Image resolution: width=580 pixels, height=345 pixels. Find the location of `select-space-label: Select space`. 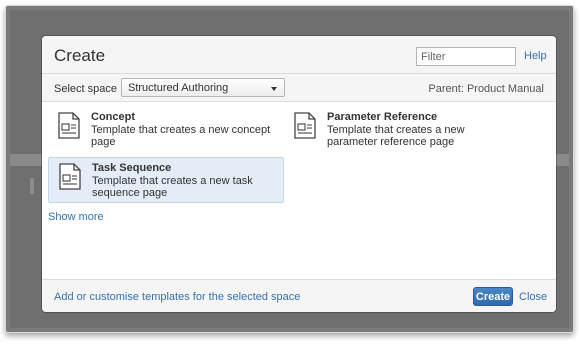

select-space-label: Select space is located at coordinates (85, 89).